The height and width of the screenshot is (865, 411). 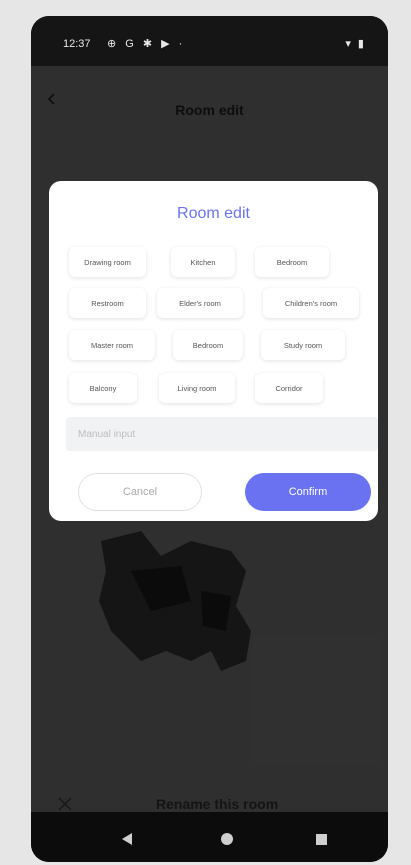 I want to click on chip-elders-room: Elder's room, so click(x=200, y=303).